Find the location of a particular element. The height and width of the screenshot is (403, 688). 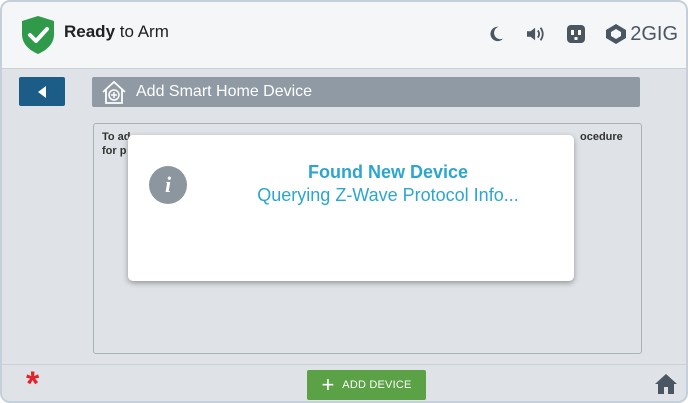

plus-icon: + is located at coordinates (328, 384).